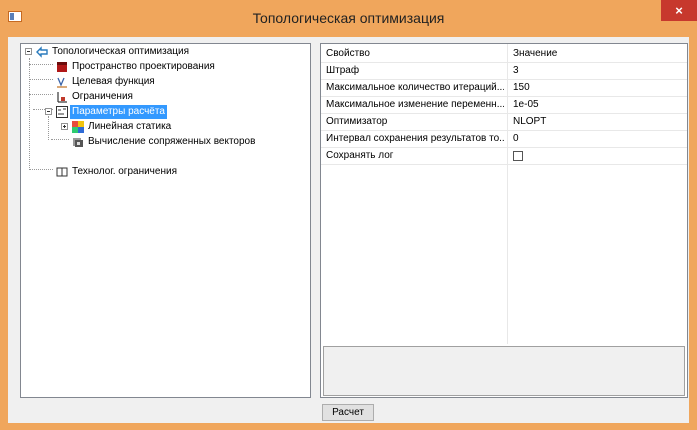 This screenshot has width=697, height=430. I want to click on optimization-icon, so click(42, 52).